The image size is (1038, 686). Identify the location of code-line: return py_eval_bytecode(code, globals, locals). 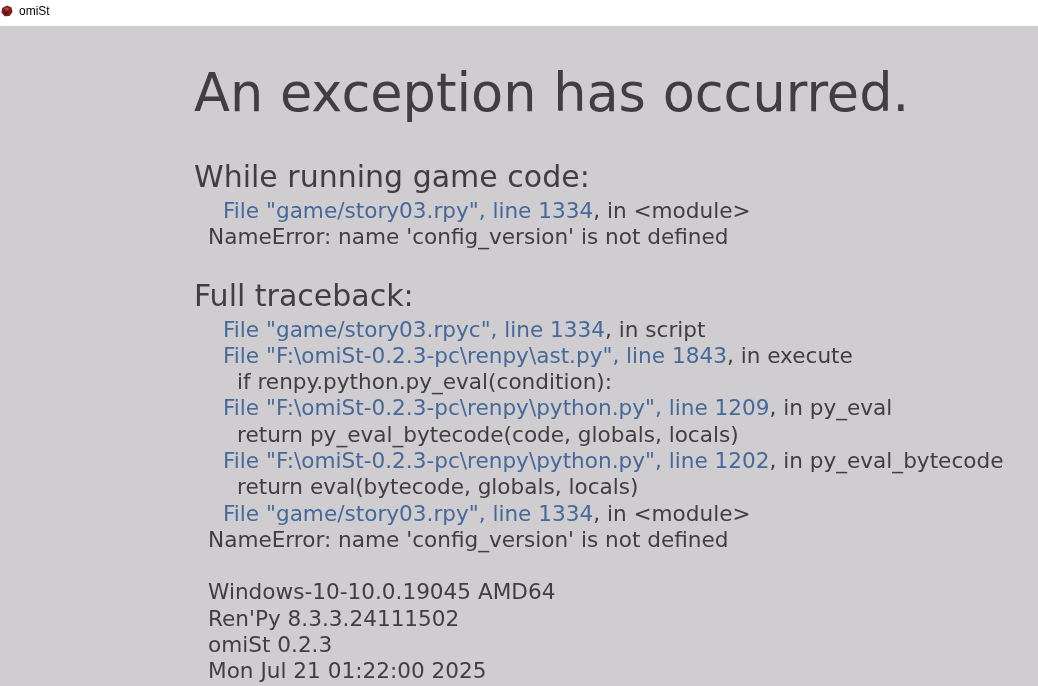
(488, 435).